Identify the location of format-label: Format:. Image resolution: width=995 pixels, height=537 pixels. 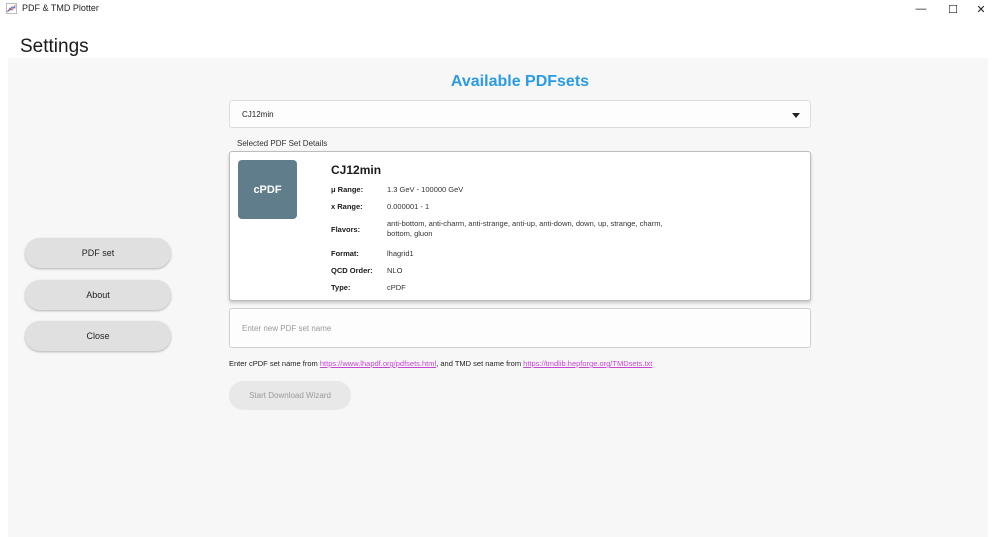
(345, 253).